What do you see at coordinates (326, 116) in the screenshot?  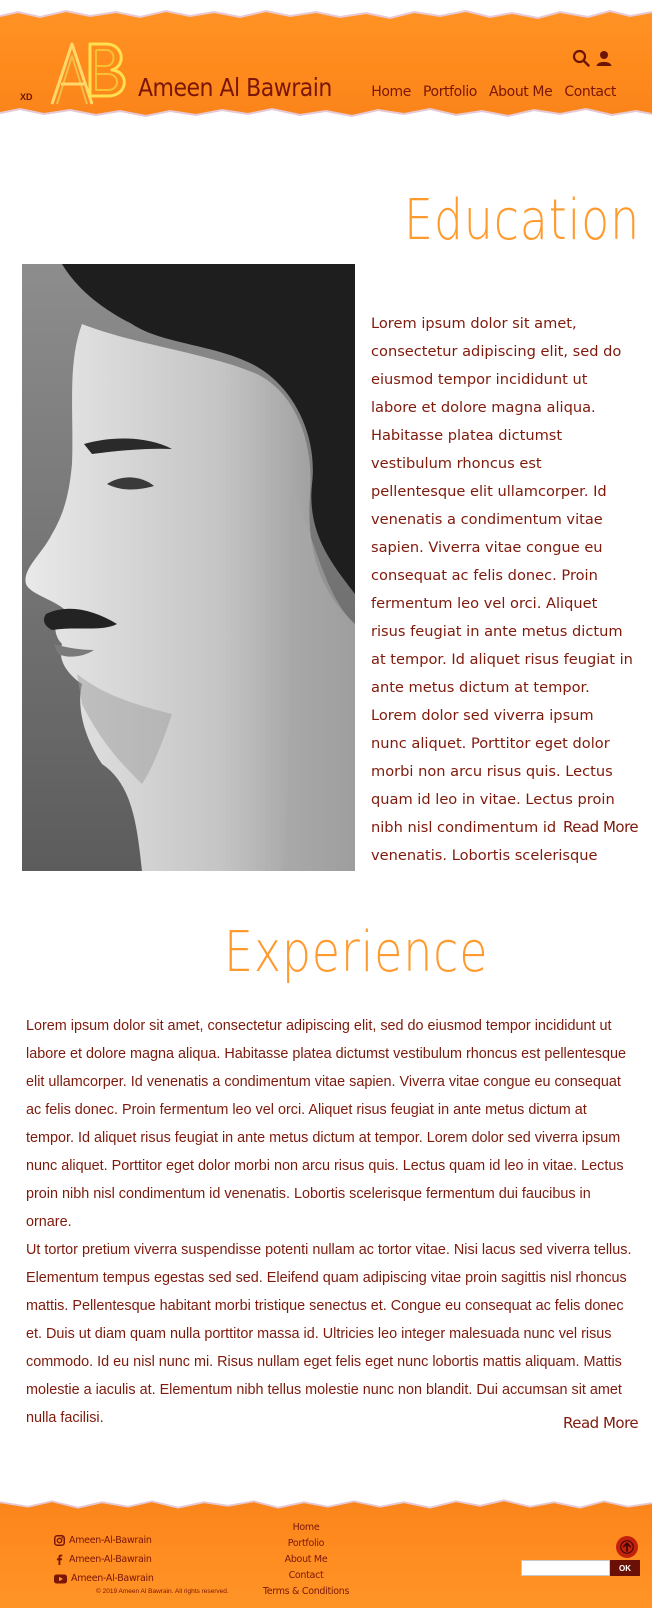 I see `torn-paper-bottom-edge` at bounding box center [326, 116].